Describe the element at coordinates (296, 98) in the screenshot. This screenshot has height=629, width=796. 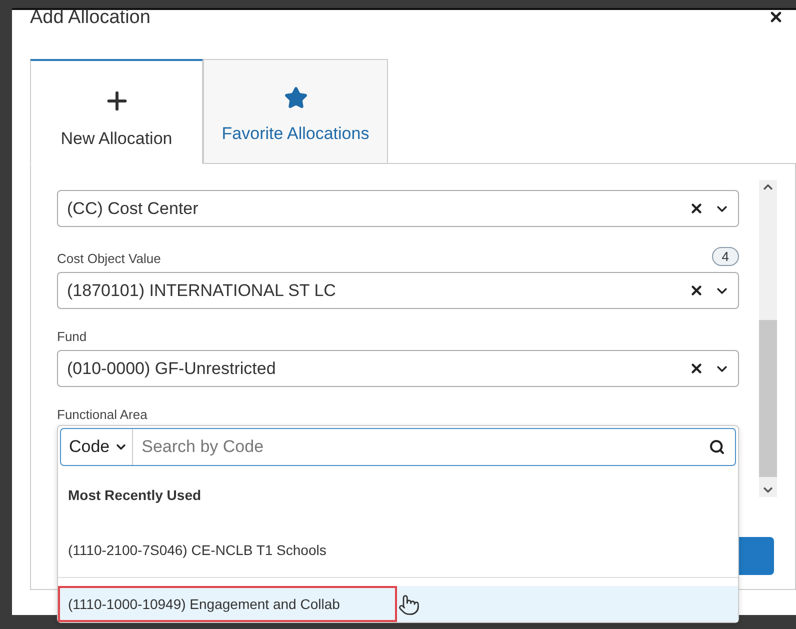
I see `star-icon` at that location.